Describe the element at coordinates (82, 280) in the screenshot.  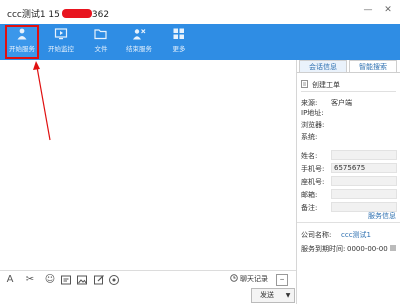
I see `image-icon` at that location.